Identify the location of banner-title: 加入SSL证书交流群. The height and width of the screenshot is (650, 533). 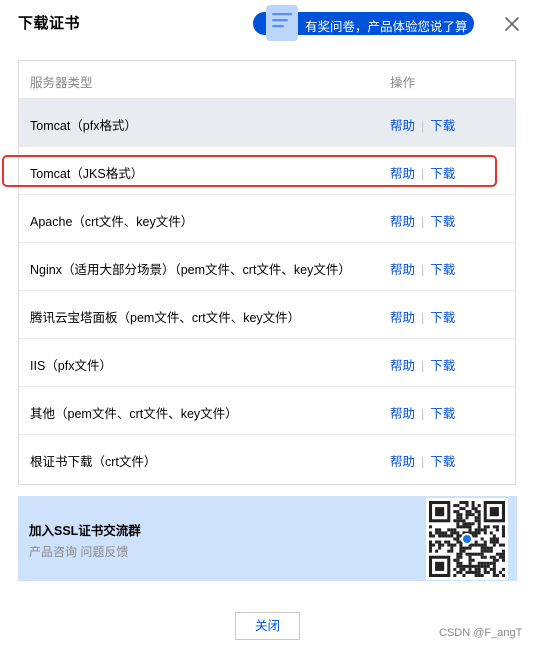
(85, 531).